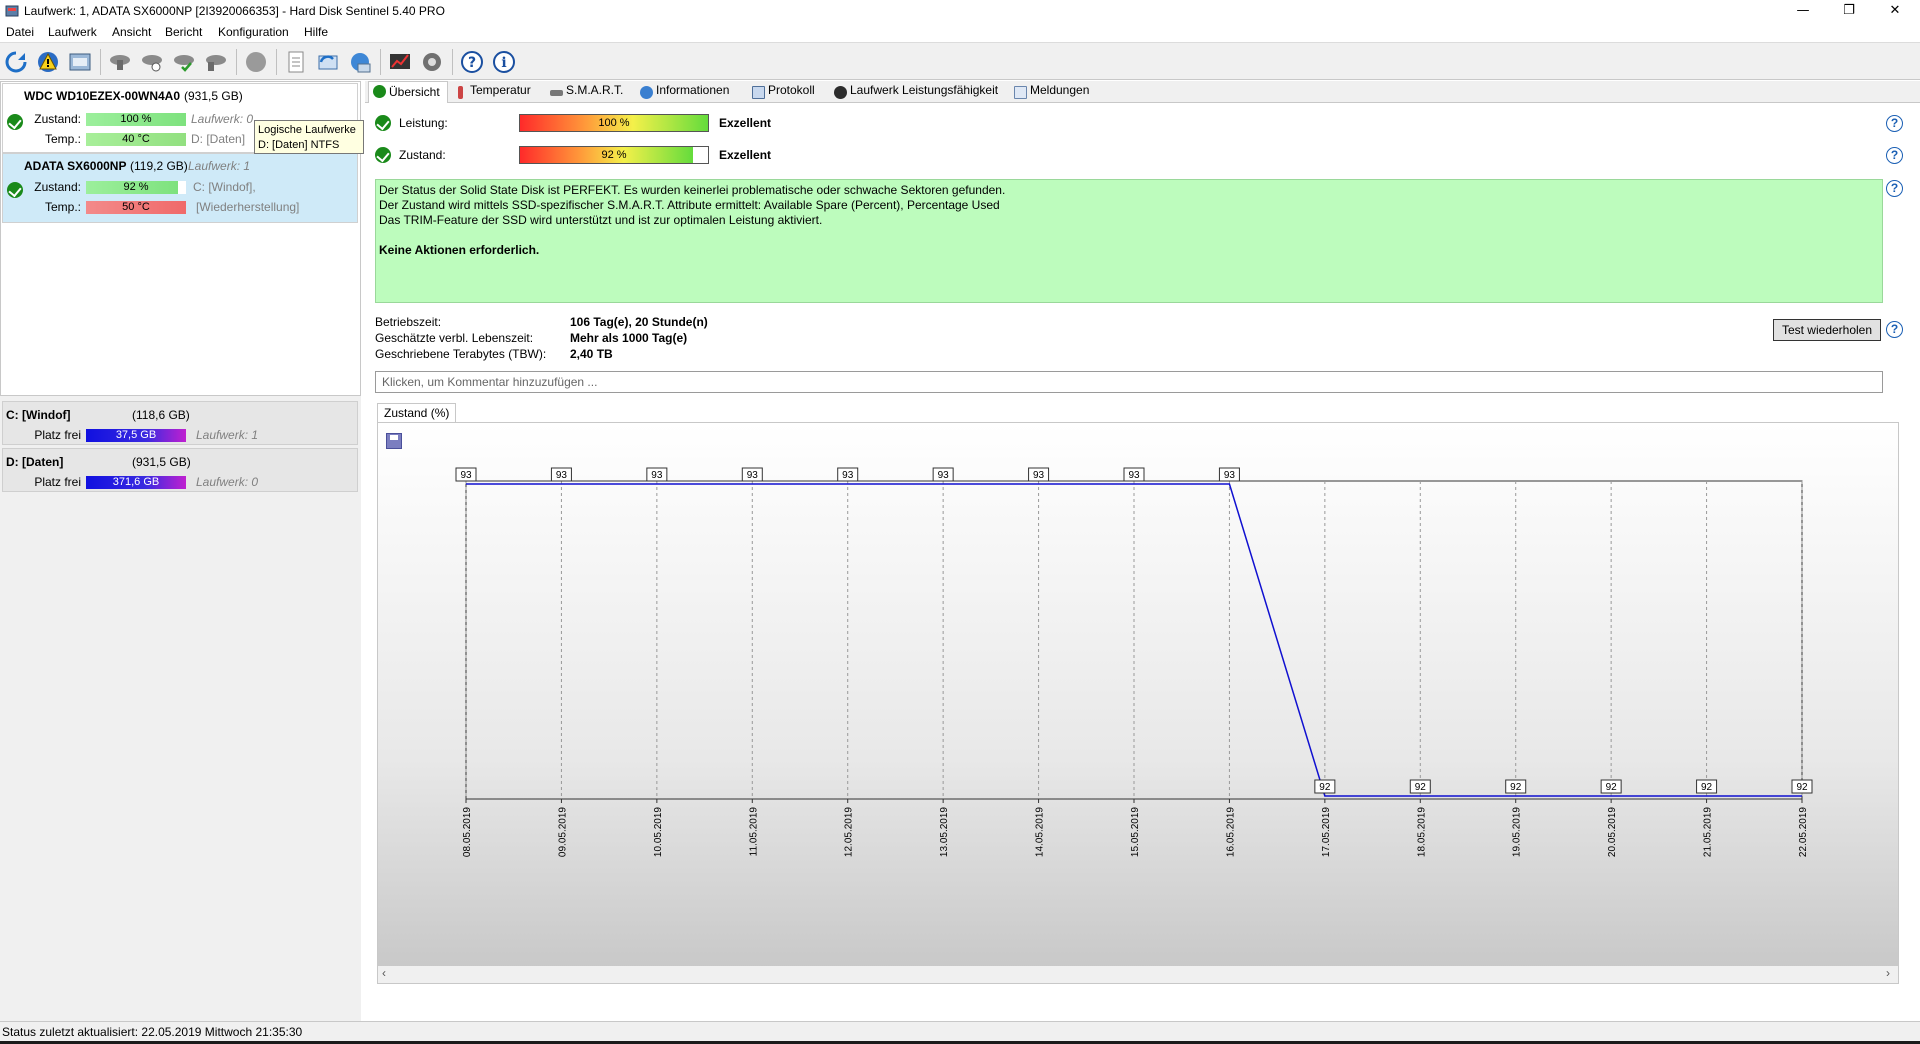  What do you see at coordinates (80, 62) in the screenshot?
I see `report-icon` at bounding box center [80, 62].